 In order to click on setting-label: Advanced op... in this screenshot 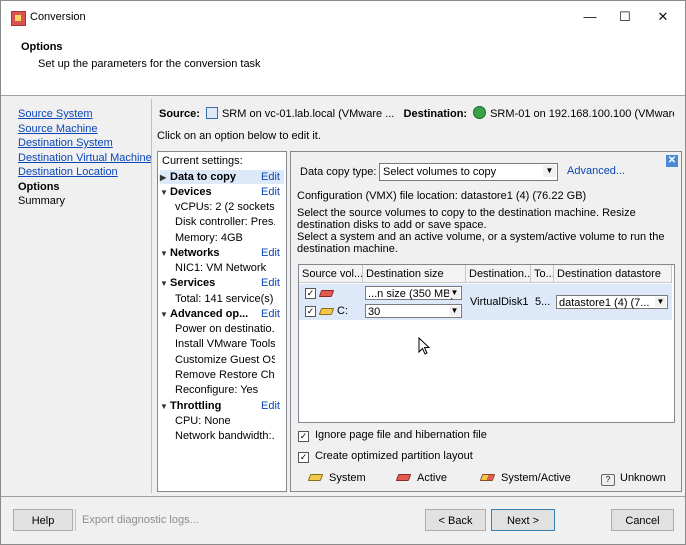, I will do `click(209, 314)`.